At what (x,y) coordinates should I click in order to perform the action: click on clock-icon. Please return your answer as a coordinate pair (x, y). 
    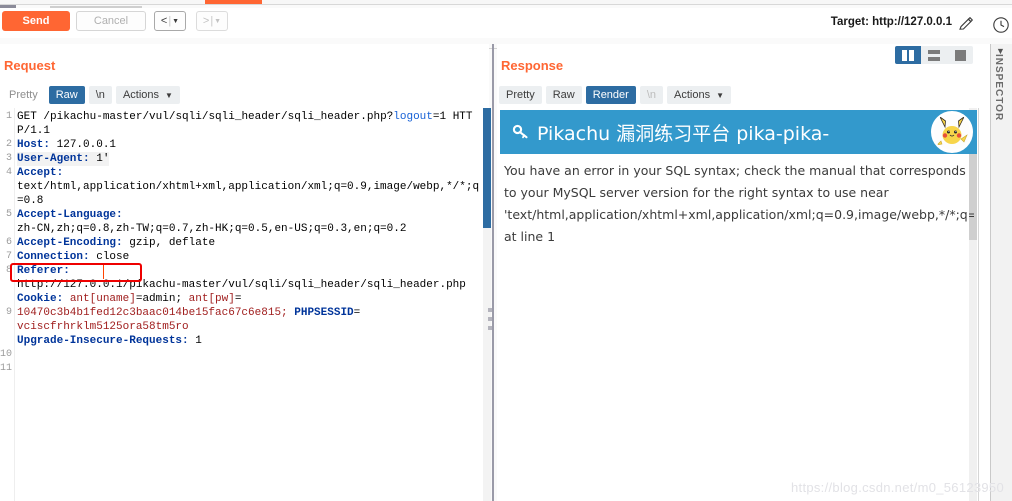
    Looking at the image, I should click on (1001, 25).